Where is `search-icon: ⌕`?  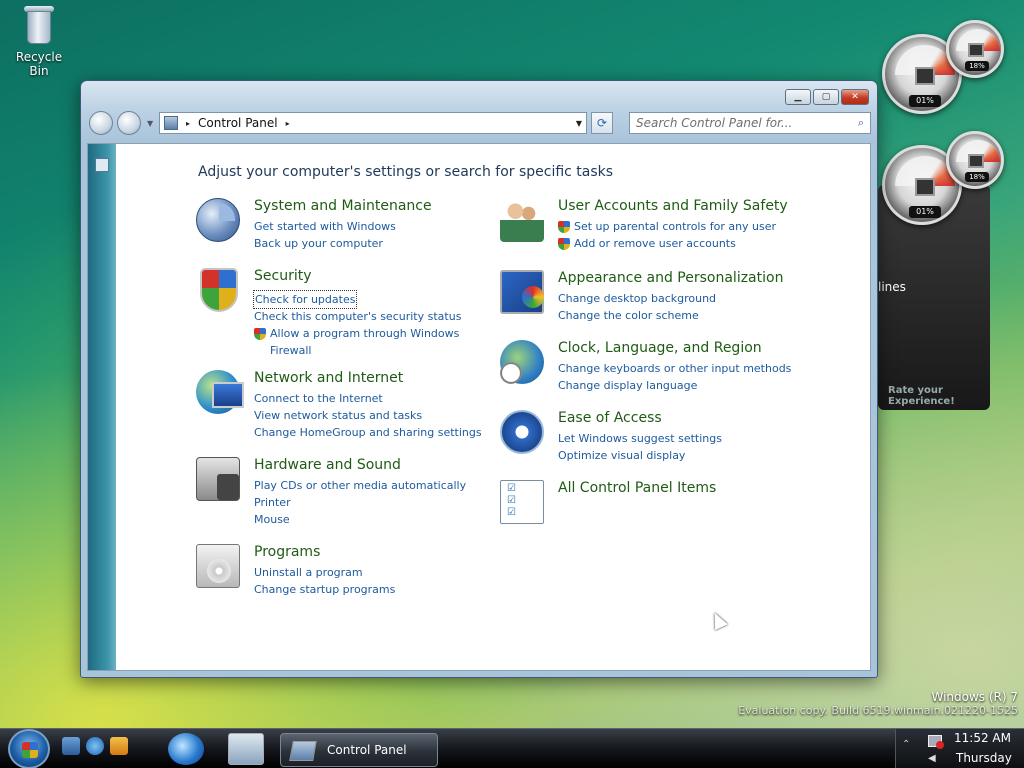 search-icon: ⌕ is located at coordinates (861, 123).